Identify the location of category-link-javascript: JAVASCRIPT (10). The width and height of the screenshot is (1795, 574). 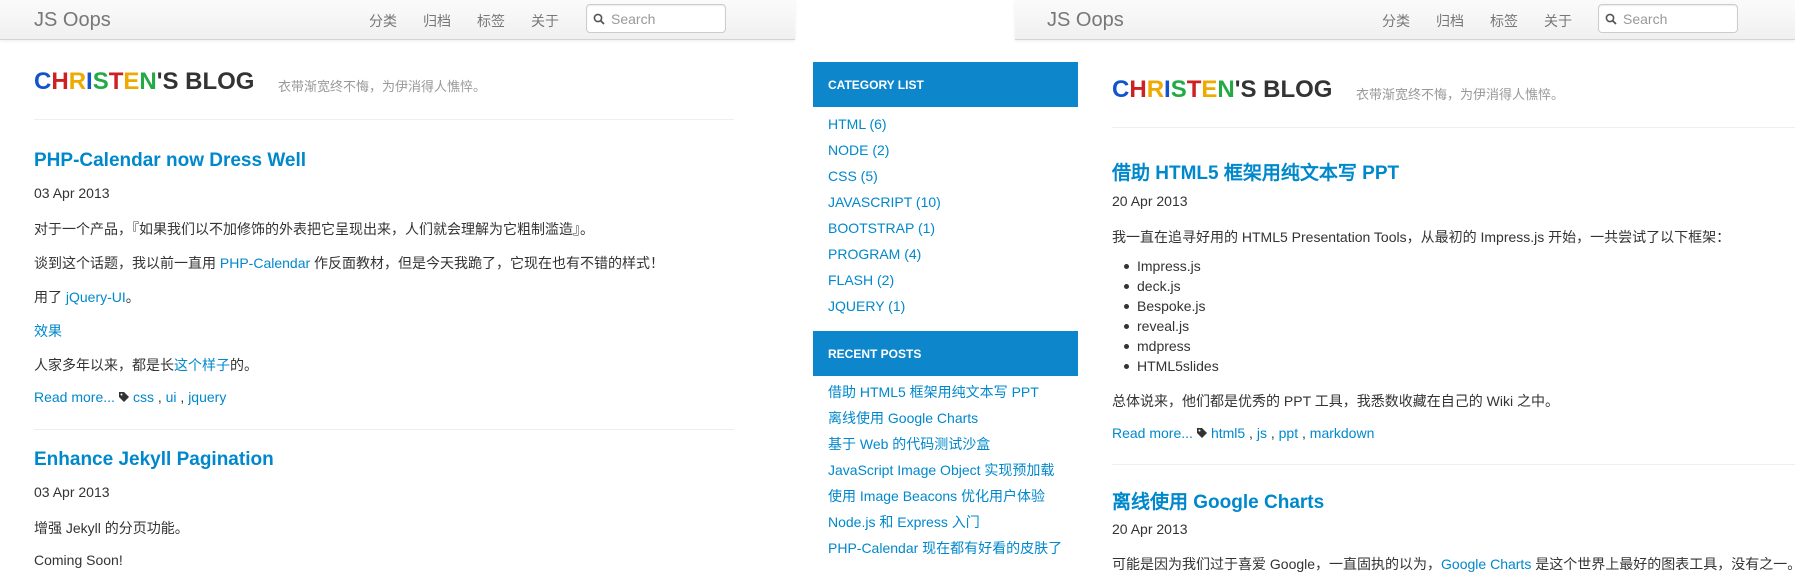
(884, 202).